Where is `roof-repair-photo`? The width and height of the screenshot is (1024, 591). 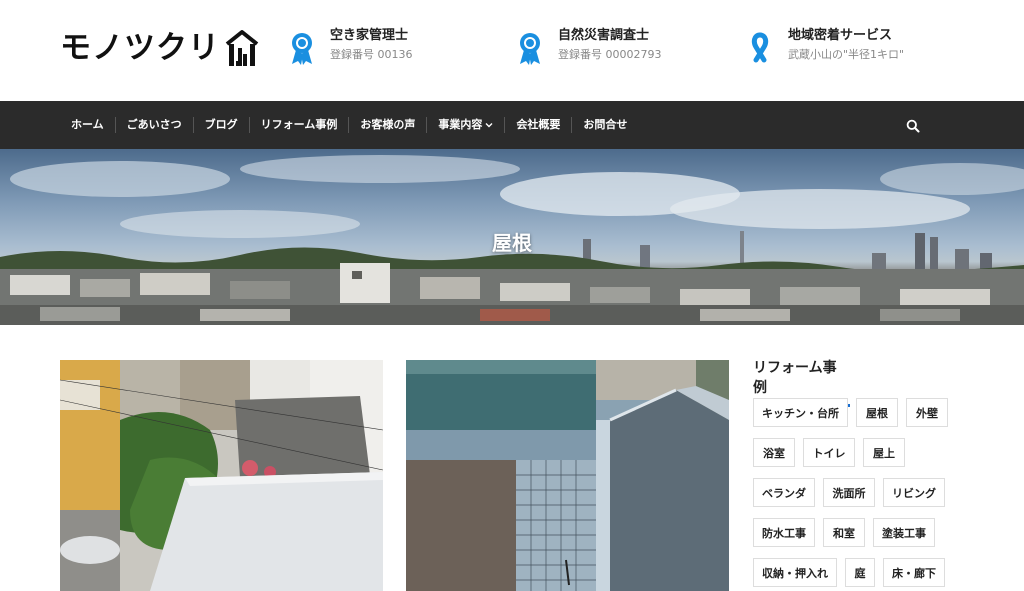
roof-repair-photo is located at coordinates (567, 475).